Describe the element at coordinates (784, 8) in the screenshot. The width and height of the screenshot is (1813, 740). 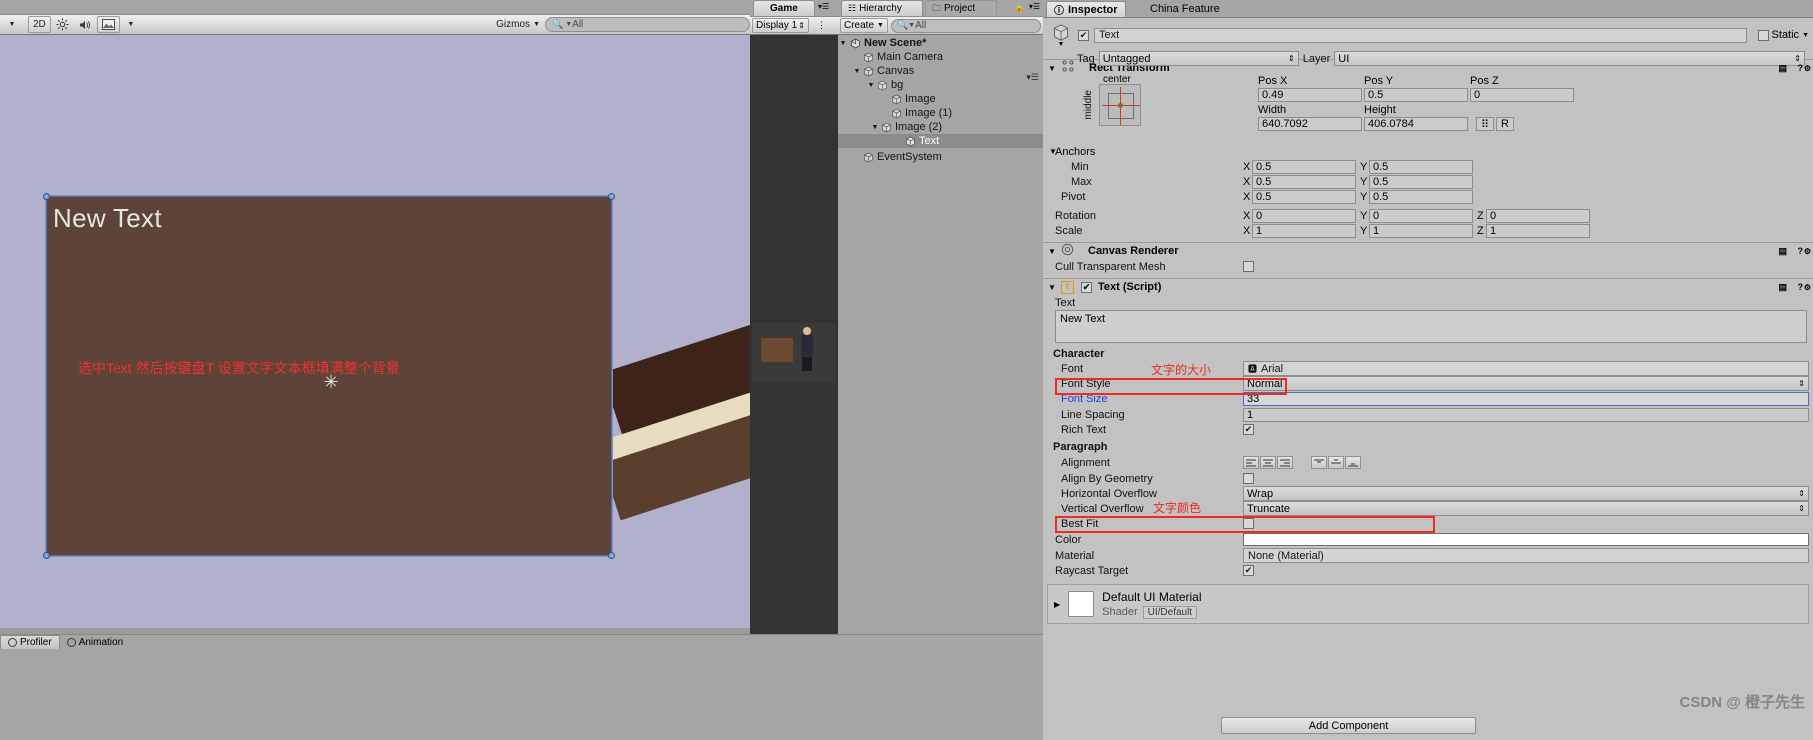
I see `tab-game: Game` at that location.